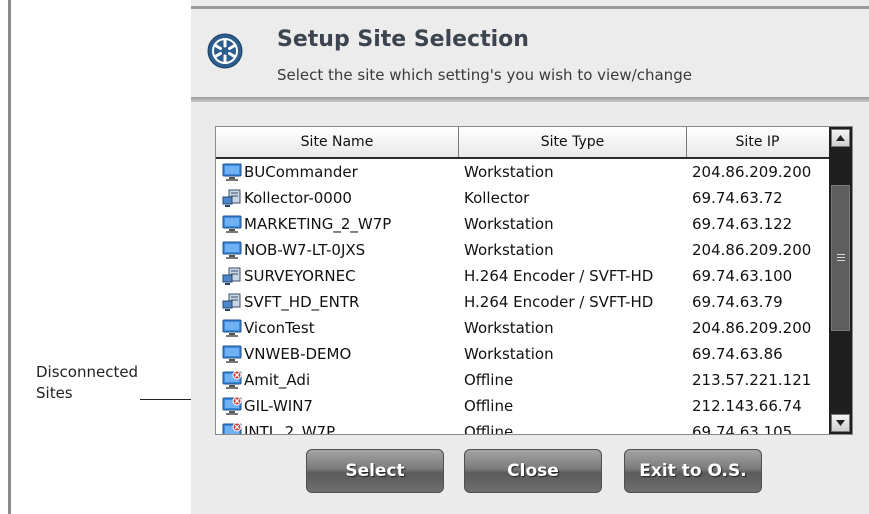 Image resolution: width=869 pixels, height=514 pixels. Describe the element at coordinates (318, 224) in the screenshot. I see `site-name-cell: MARKETING_2_W7P` at that location.